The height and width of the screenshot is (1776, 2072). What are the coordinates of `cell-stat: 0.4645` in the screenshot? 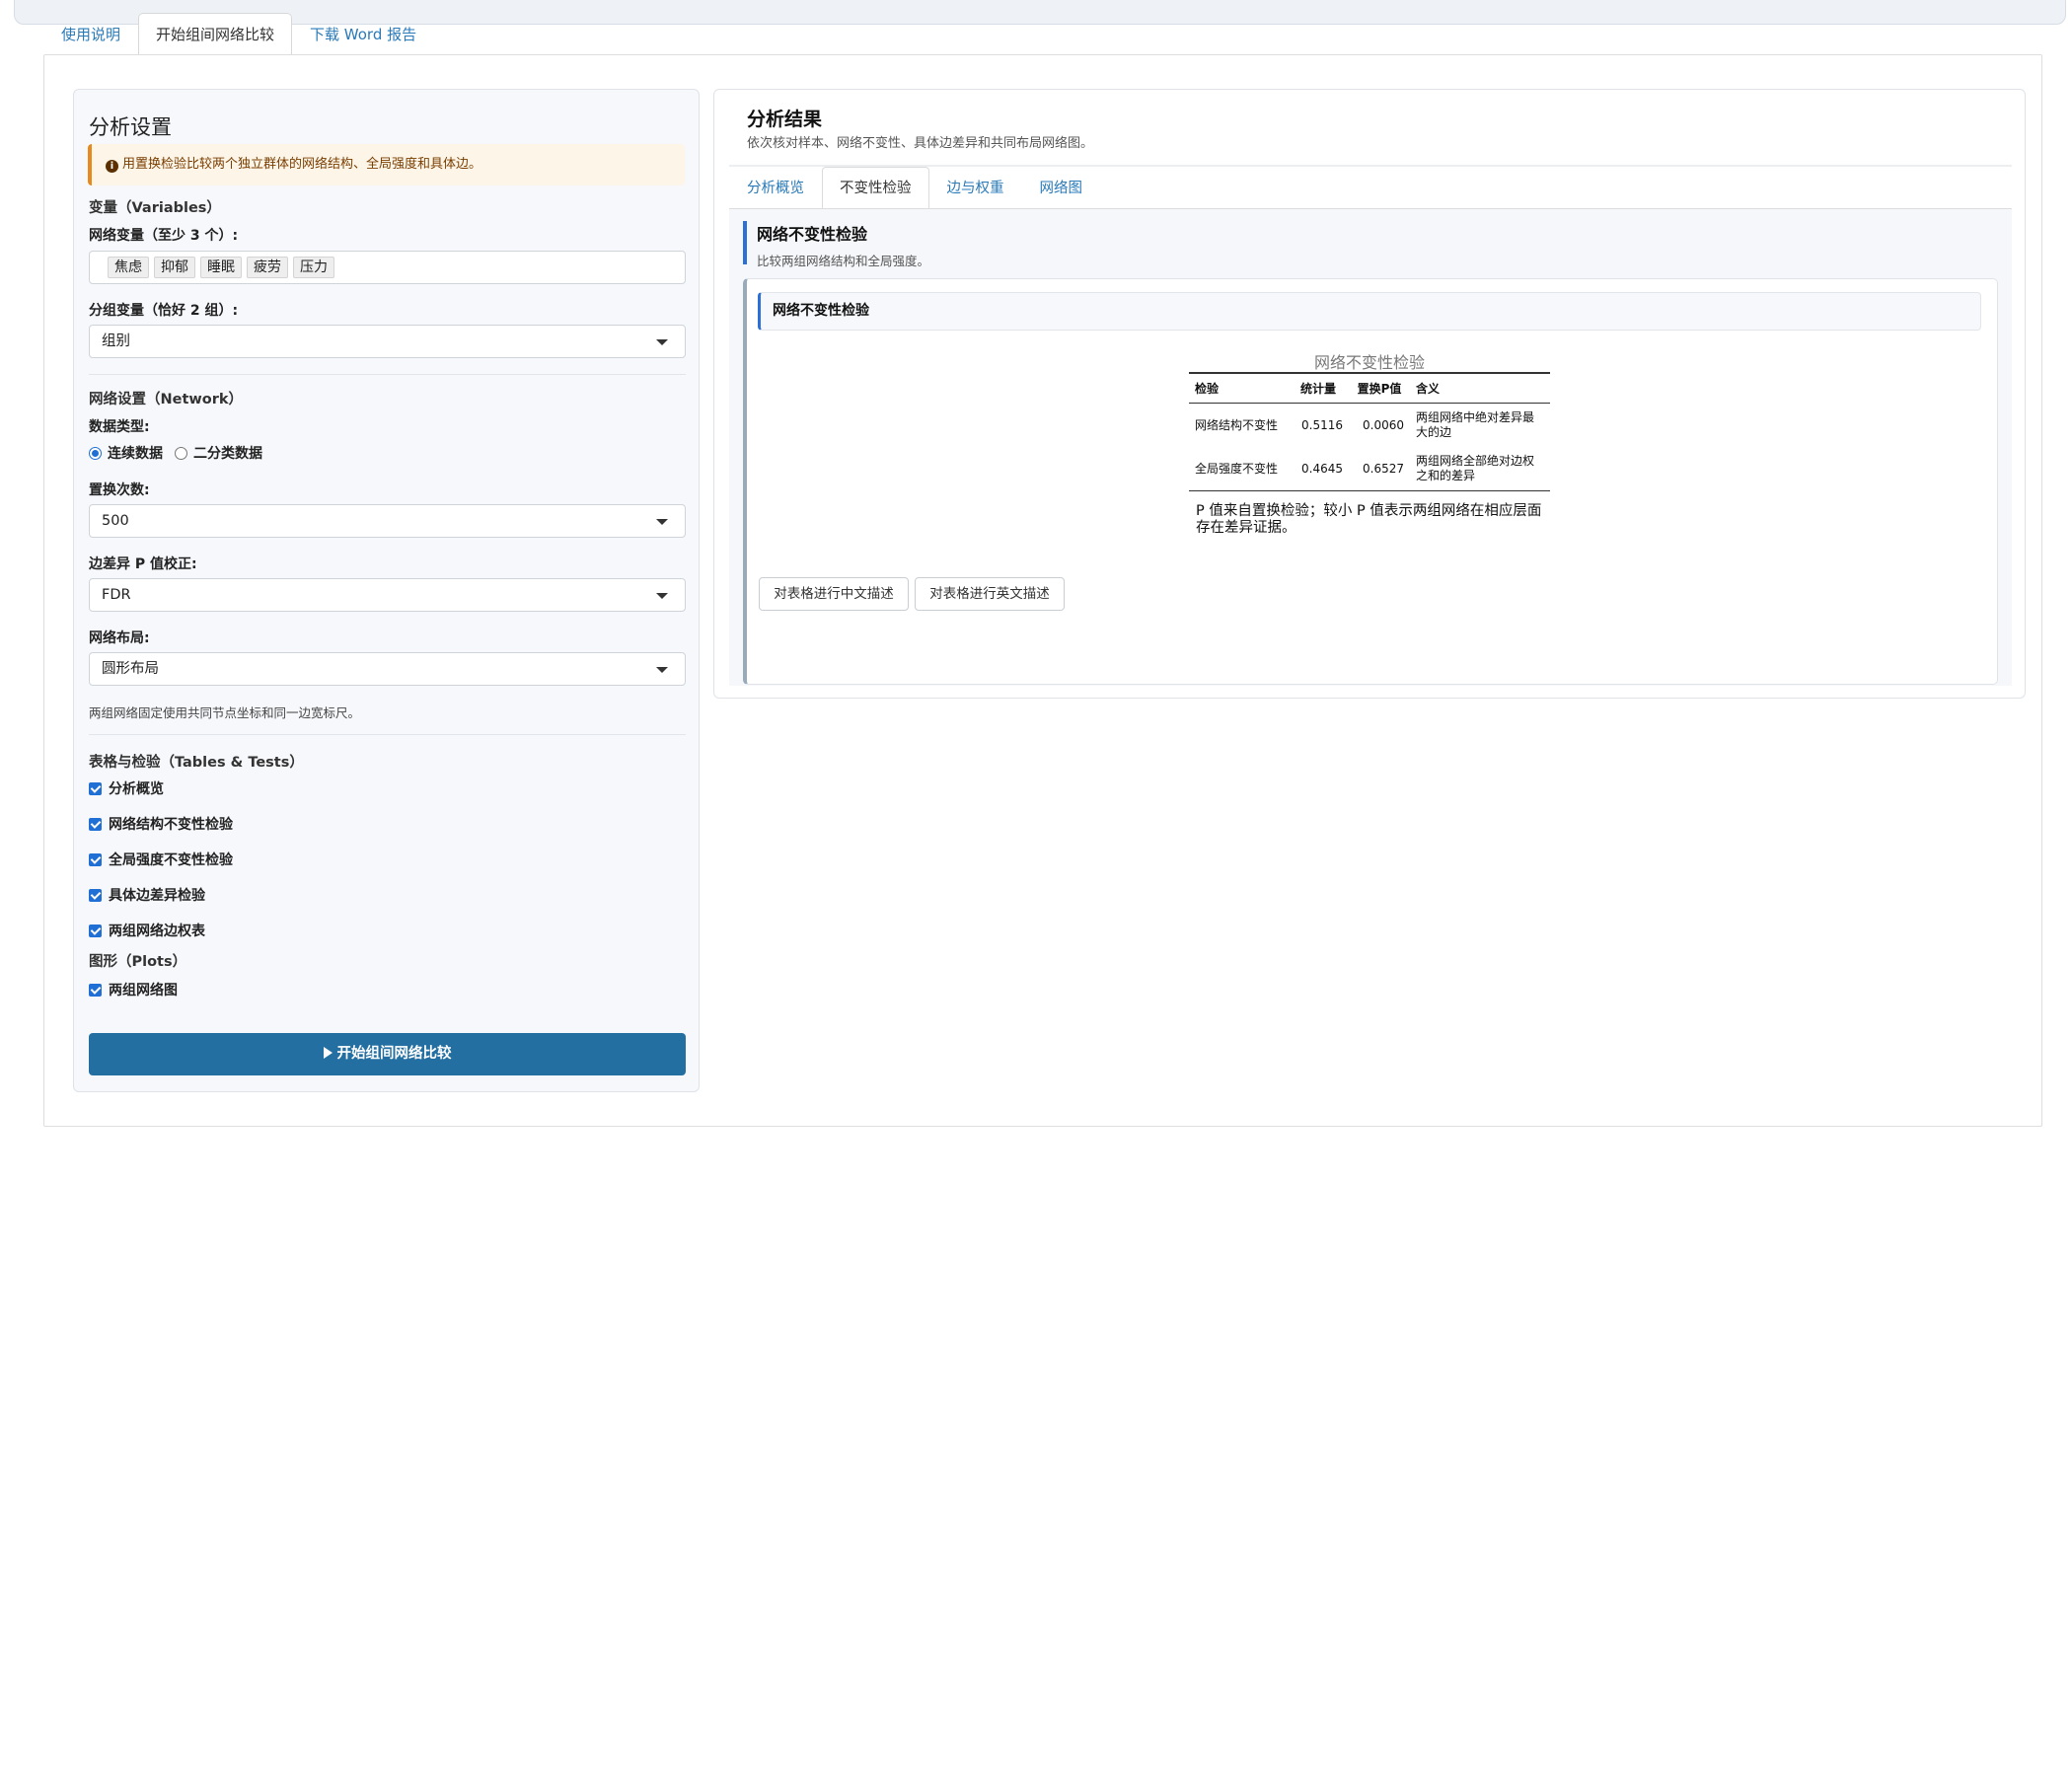 It's located at (1319, 469).